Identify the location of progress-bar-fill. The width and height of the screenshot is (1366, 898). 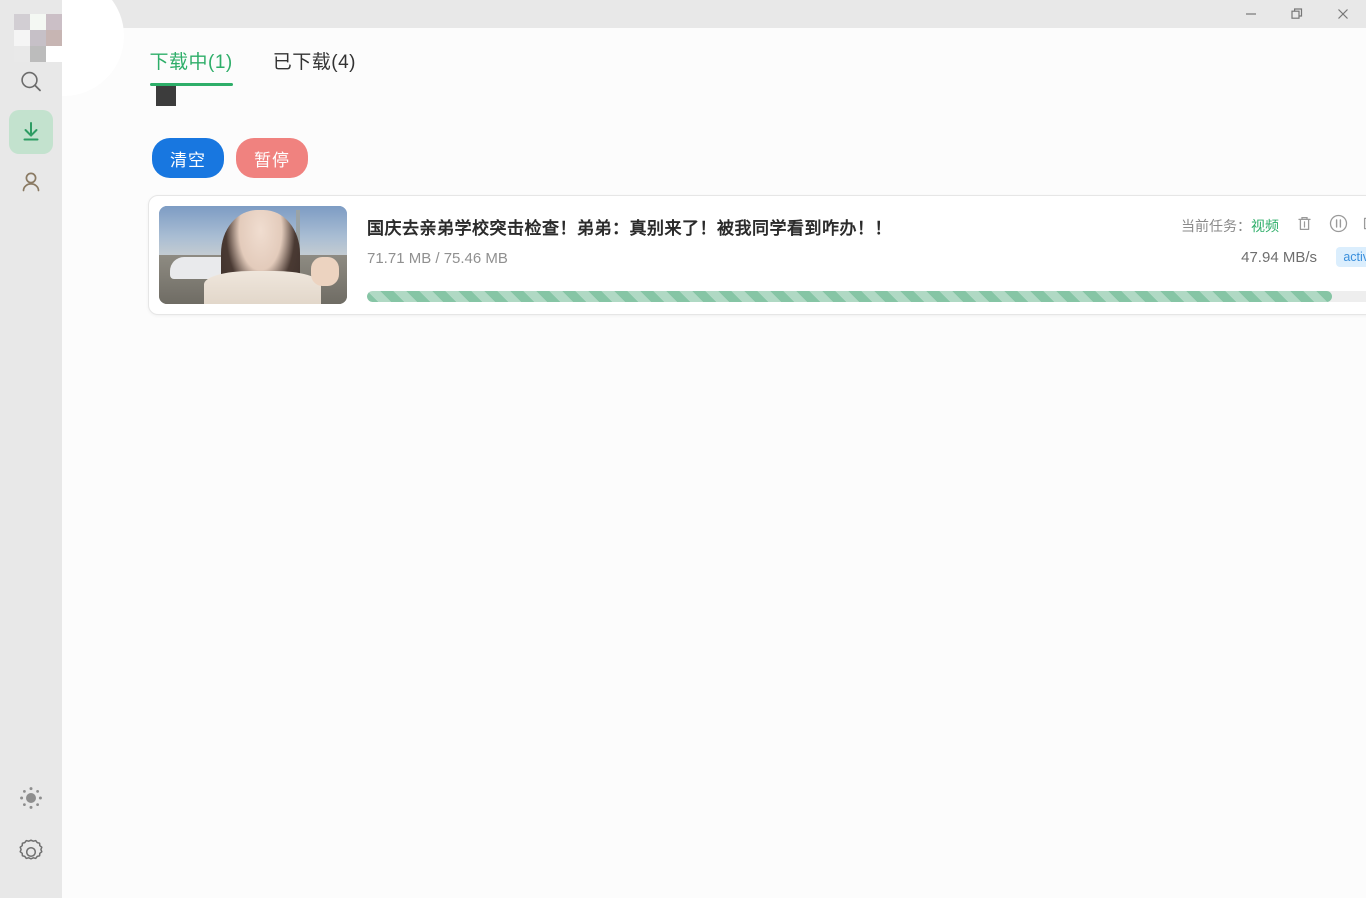
(850, 296).